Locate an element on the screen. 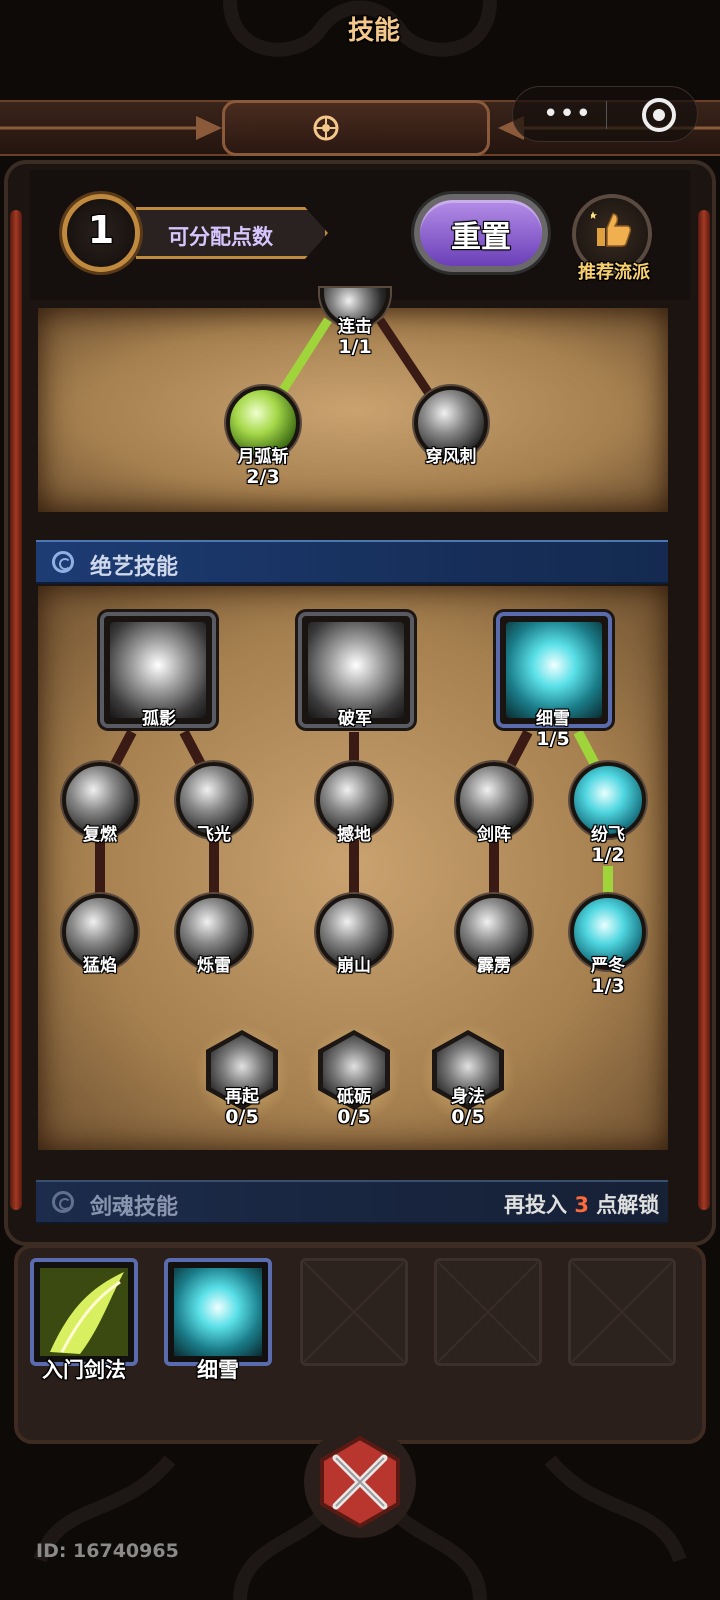 Image resolution: width=720 pixels, height=1600 pixels. hint-prefix: 再投入 is located at coordinates (535, 1205).